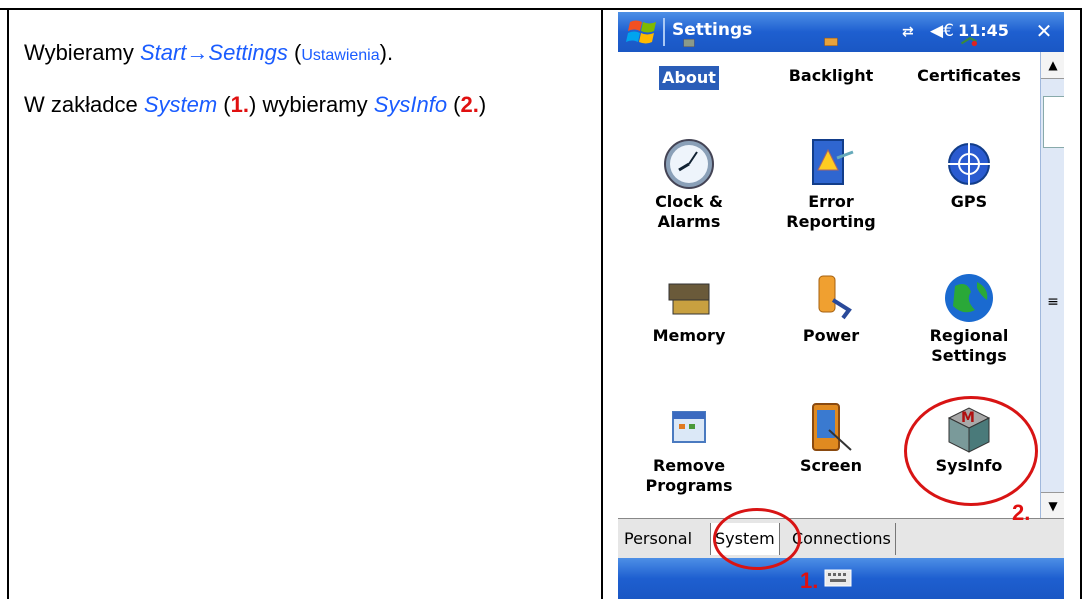 The height and width of the screenshot is (599, 1082). What do you see at coordinates (541, 9) in the screenshot?
I see `table-border-top` at bounding box center [541, 9].